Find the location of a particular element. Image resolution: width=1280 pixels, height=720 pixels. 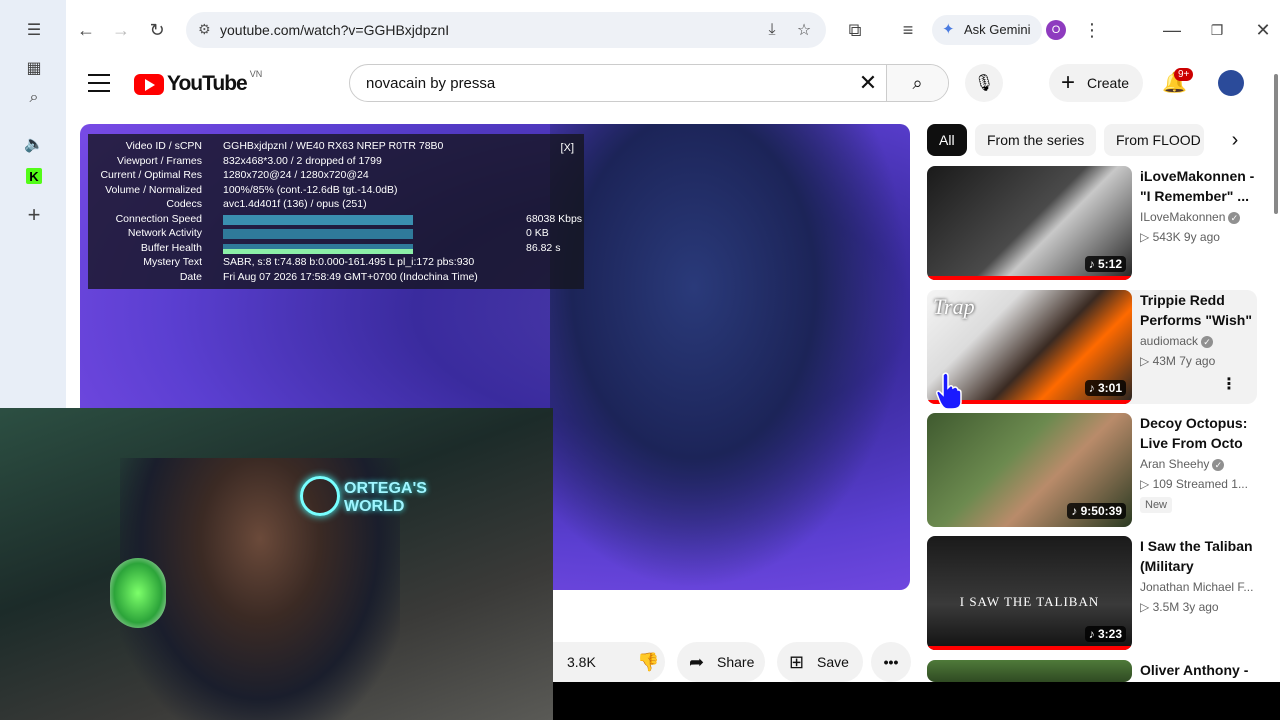

chevron-right-icon: › is located at coordinates (1235, 140).